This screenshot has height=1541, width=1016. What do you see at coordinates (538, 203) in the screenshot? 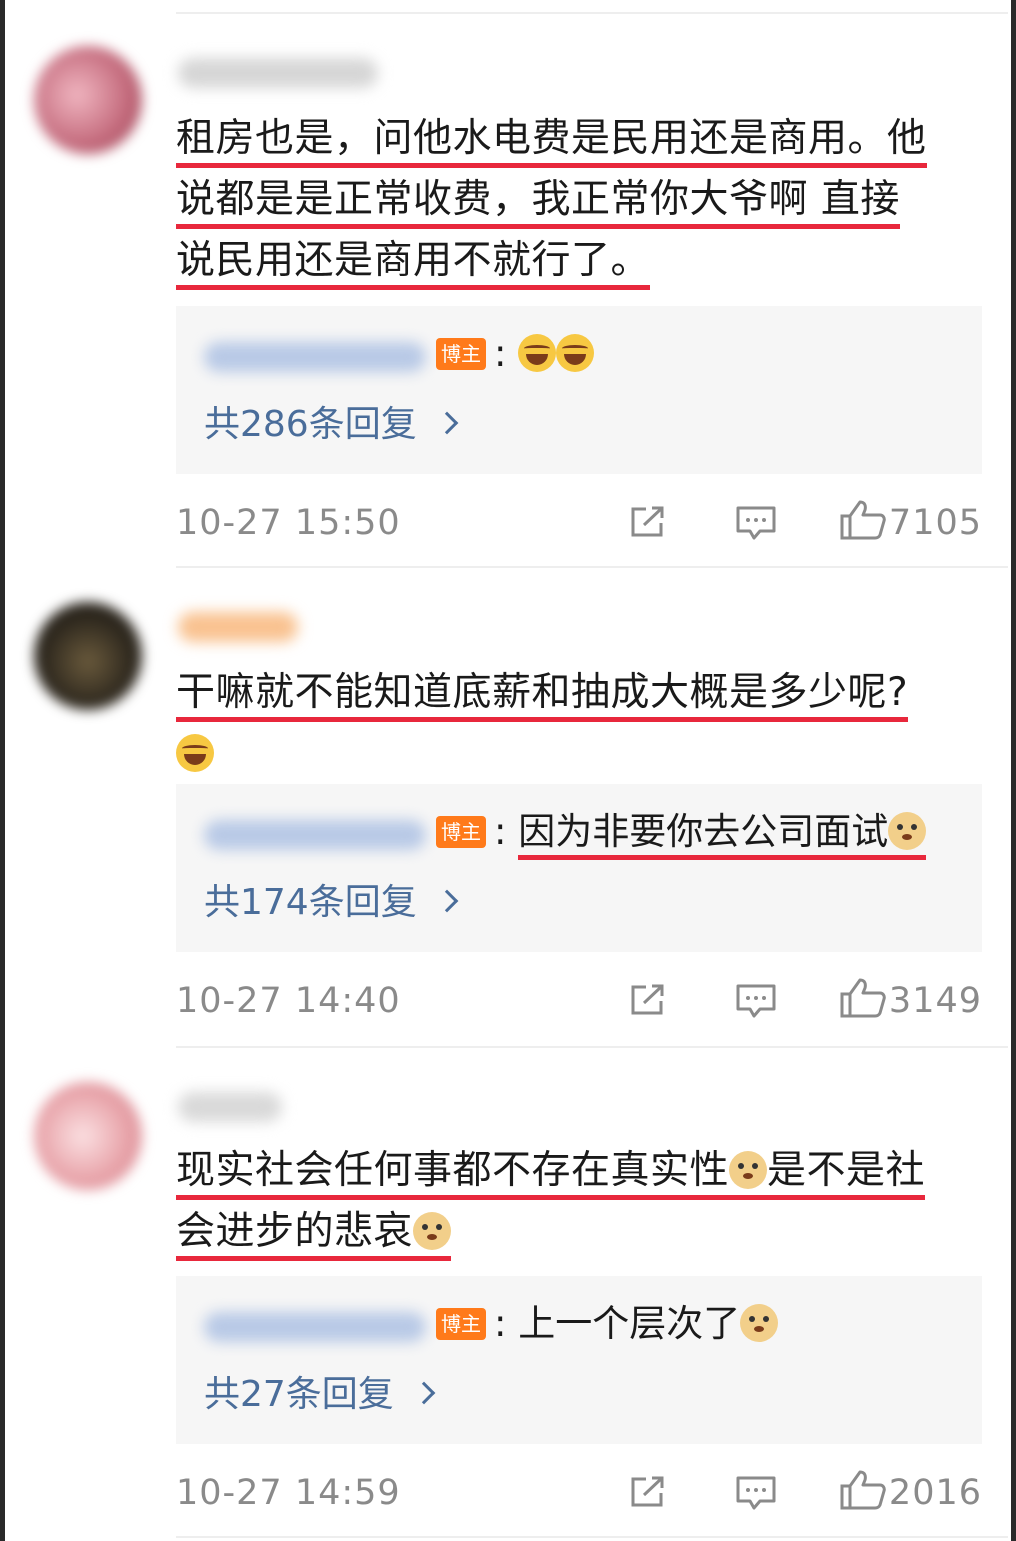
I see `comment-text-line: 说都是是正常收费，我正常你大爷啊 直接` at bounding box center [538, 203].